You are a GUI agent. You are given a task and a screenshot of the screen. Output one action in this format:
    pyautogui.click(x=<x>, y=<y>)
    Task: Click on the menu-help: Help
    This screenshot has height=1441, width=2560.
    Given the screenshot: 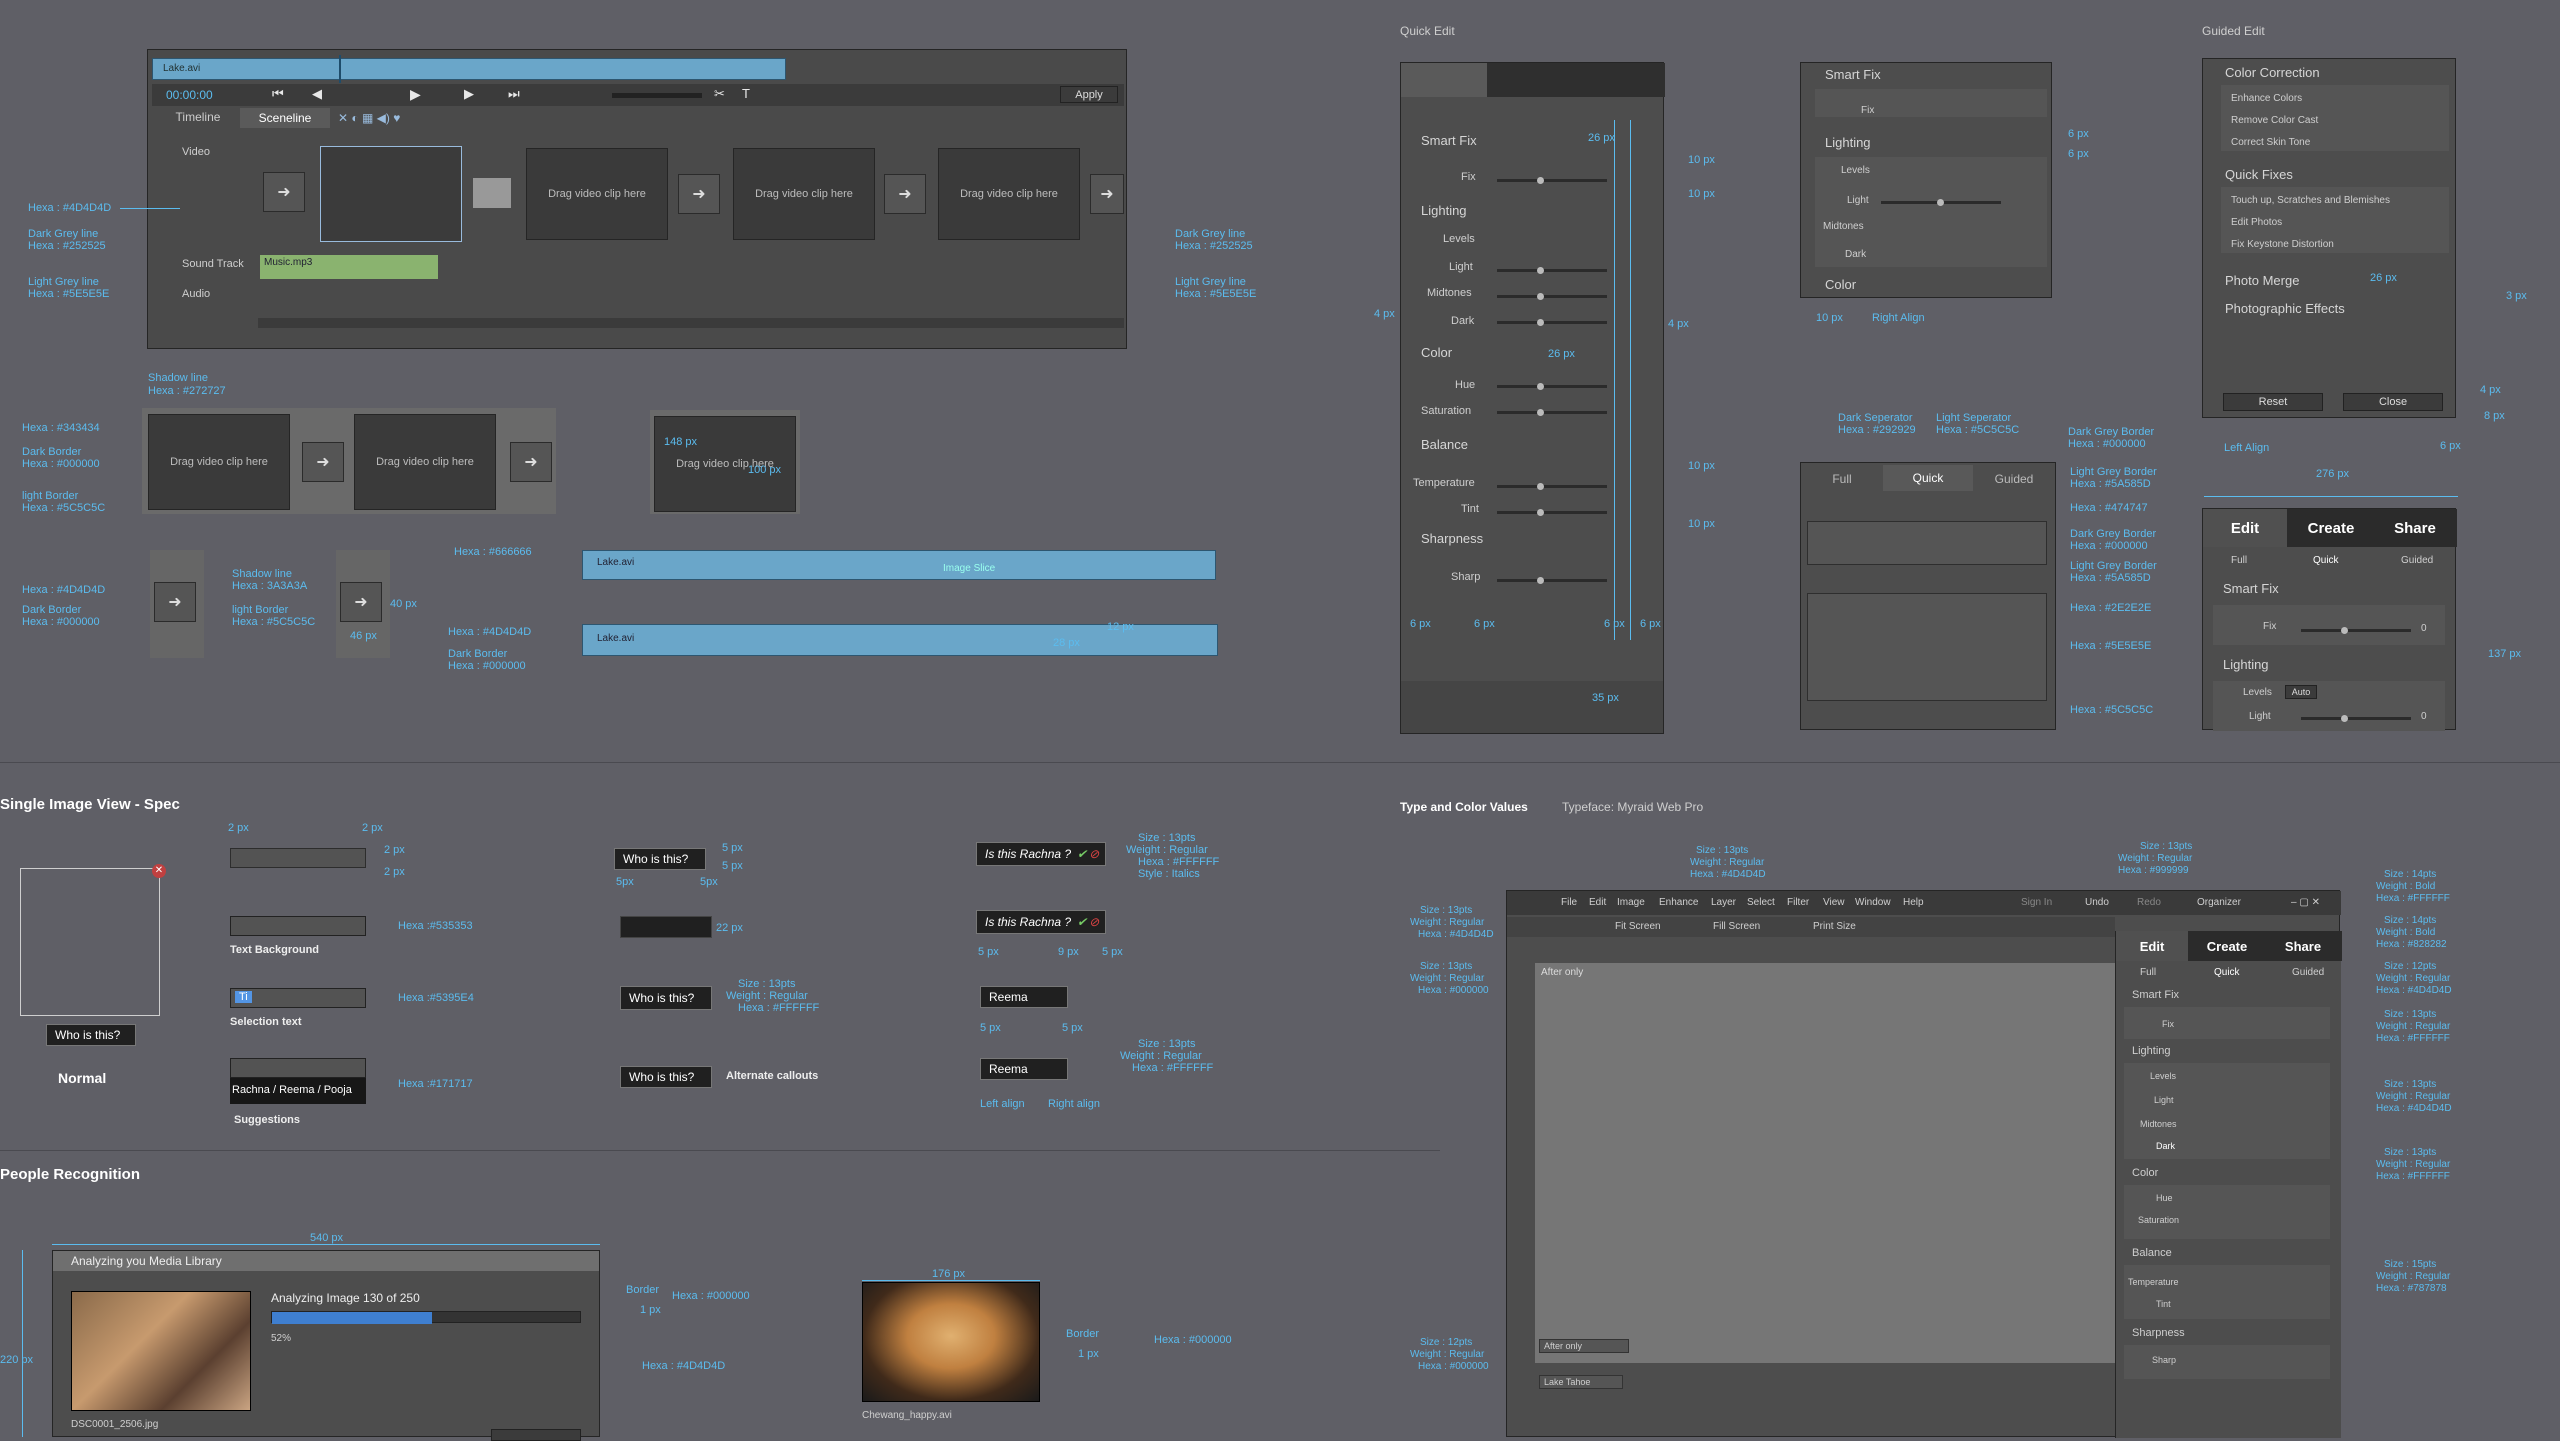 What is the action you would take?
    pyautogui.click(x=1913, y=902)
    